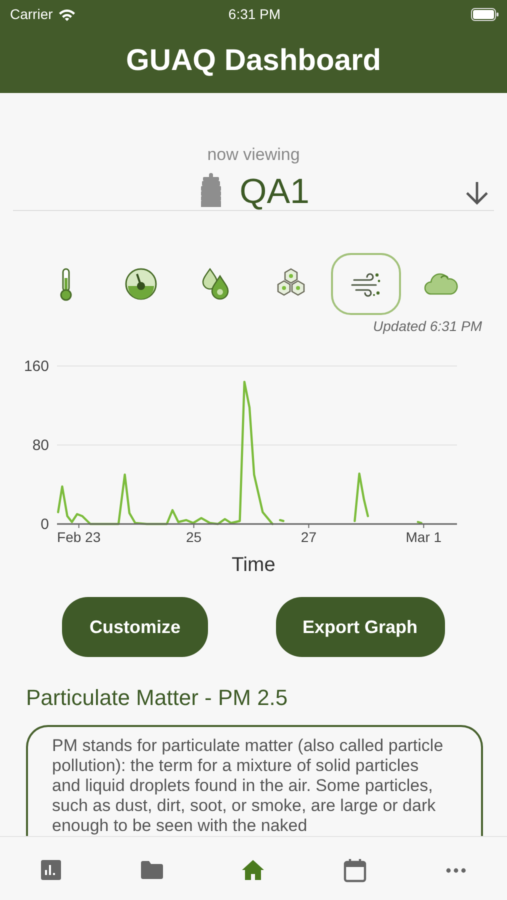  Describe the element at coordinates (248, 786) in the screenshot. I see `info-text: PM stands for particulate matter (also called particle pollution): the term for a mixture of solid particles and liquid droplets found in the air. Some particles, such as dust, dirt, soot, or smoke, are large or dark enough to be seen with the naked` at that location.